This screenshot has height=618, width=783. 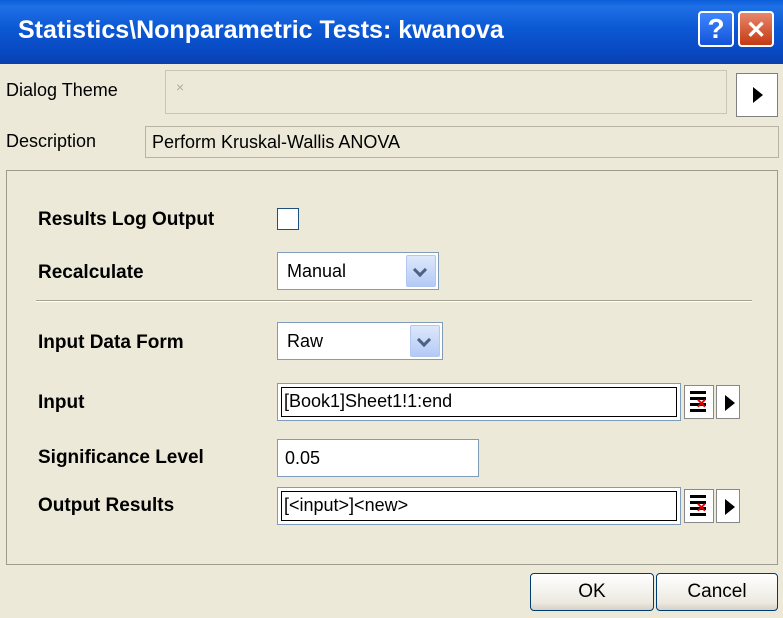 What do you see at coordinates (288, 219) in the screenshot?
I see `results-log-output-checkbox` at bounding box center [288, 219].